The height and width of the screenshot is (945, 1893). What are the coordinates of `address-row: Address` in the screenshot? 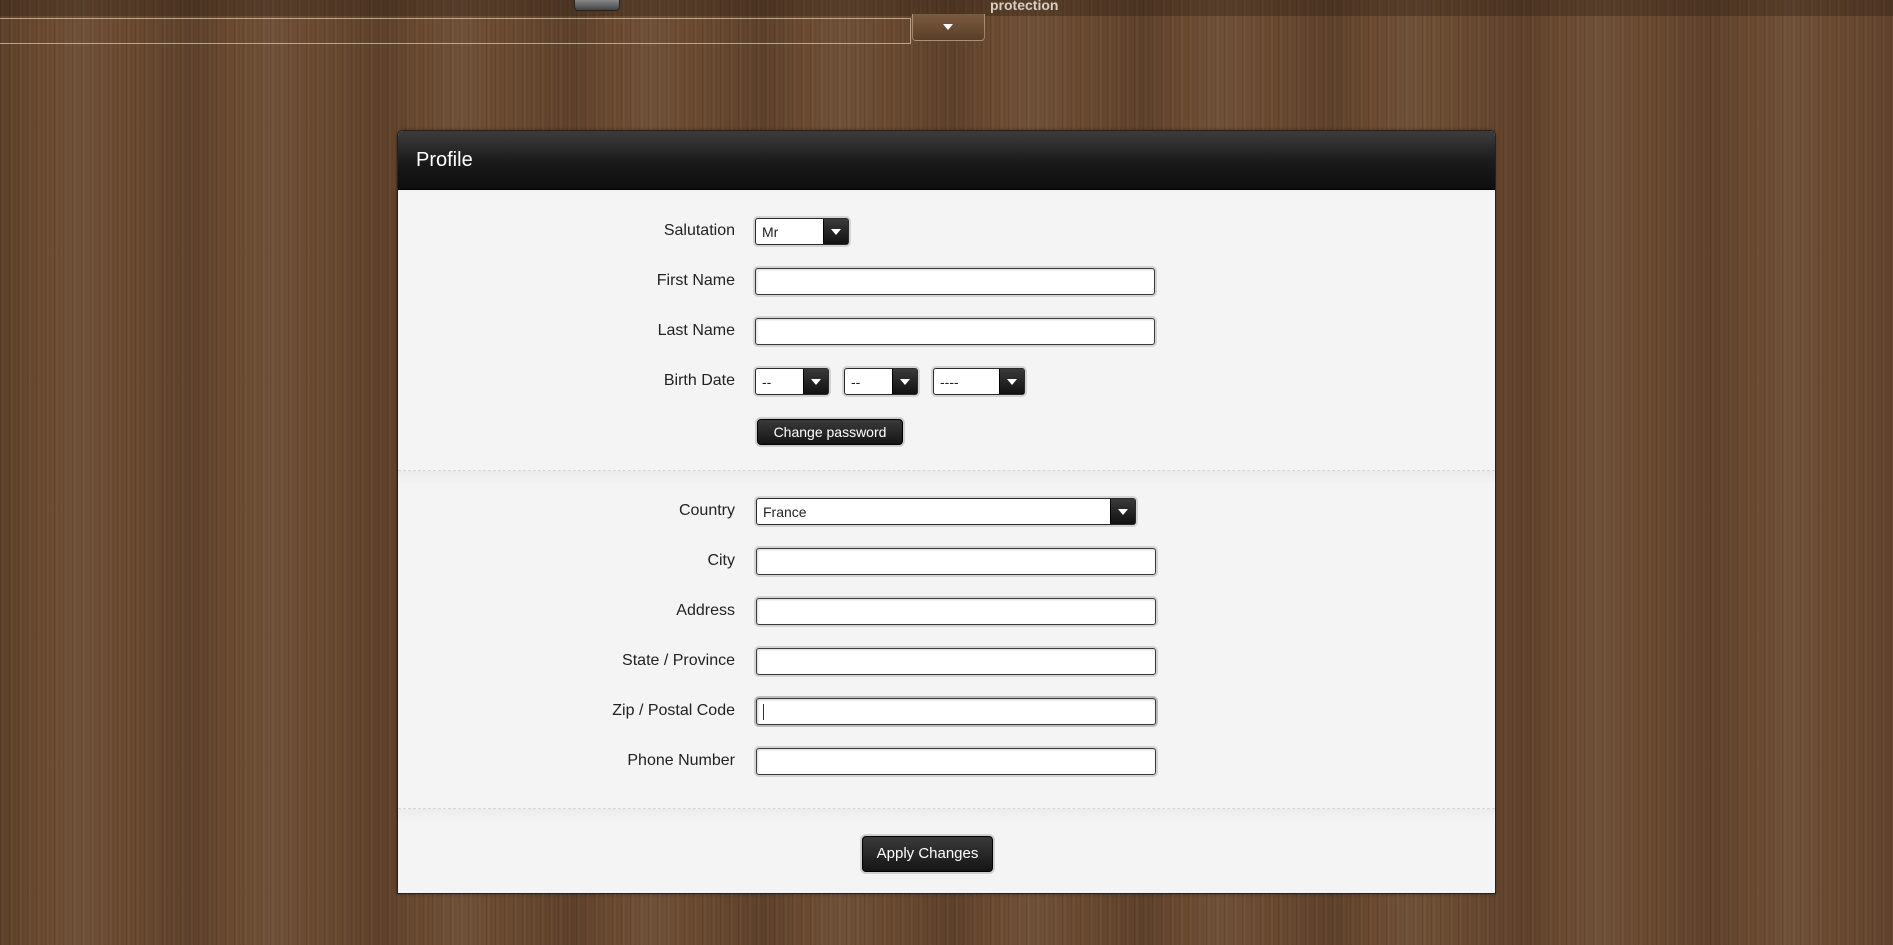 It's located at (946, 613).